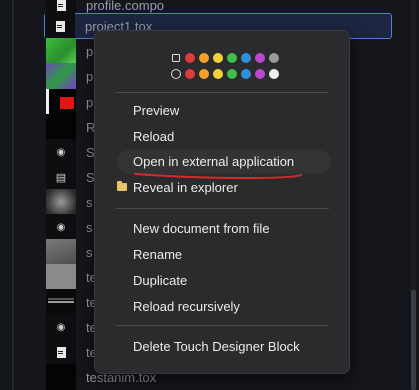 The width and height of the screenshot is (419, 390). What do you see at coordinates (156, 110) in the screenshot?
I see `menu-item-preview: Preview` at bounding box center [156, 110].